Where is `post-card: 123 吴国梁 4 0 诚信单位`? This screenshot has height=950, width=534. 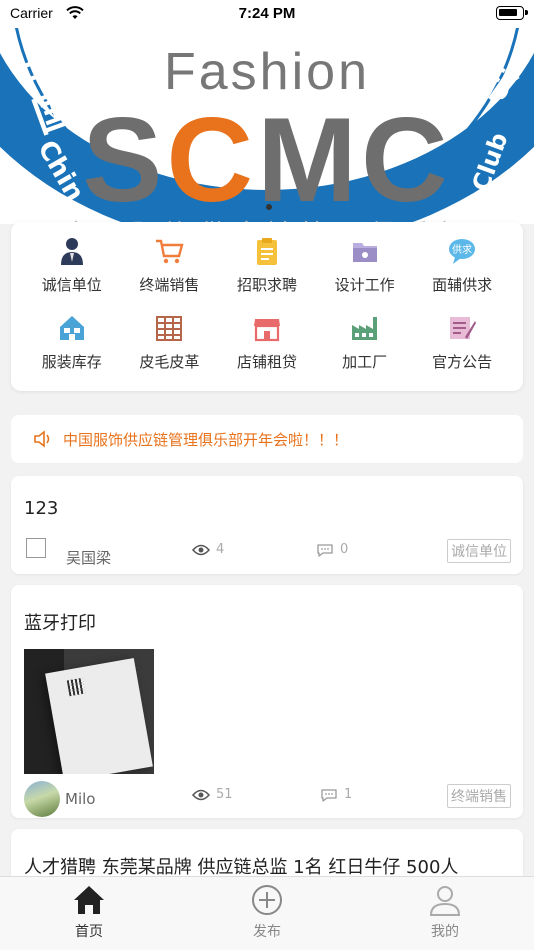 post-card: 123 吴国梁 4 0 诚信单位 is located at coordinates (267, 525).